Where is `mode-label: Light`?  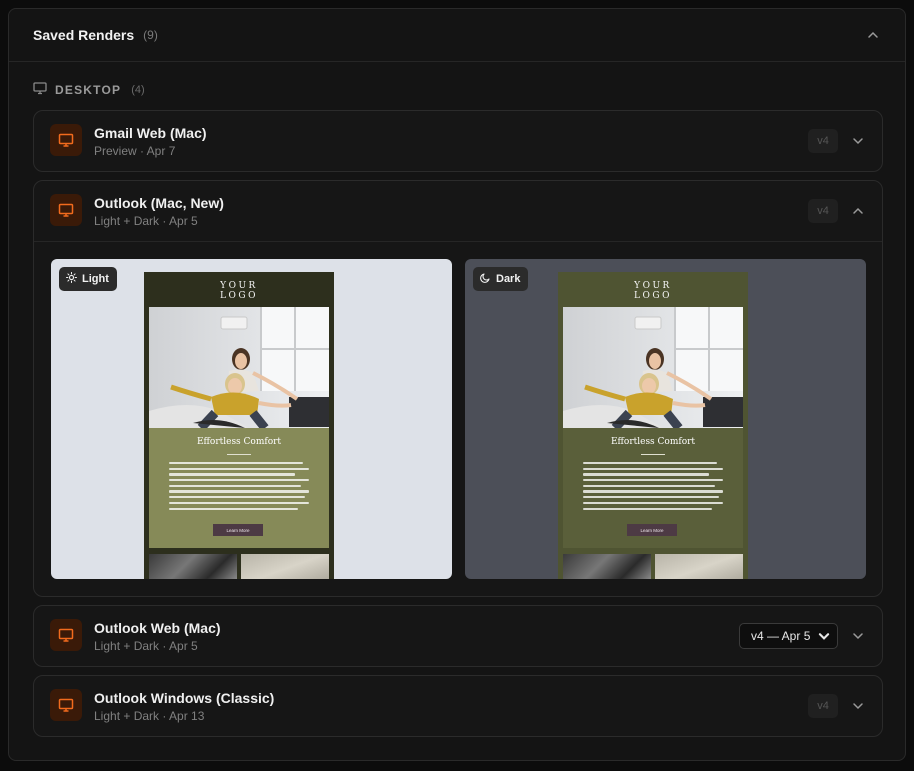
mode-label: Light is located at coordinates (95, 279).